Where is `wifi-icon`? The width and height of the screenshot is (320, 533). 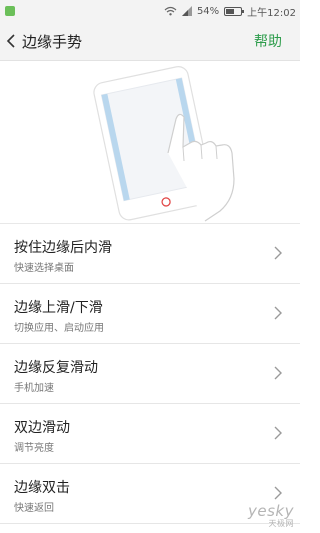 wifi-icon is located at coordinates (170, 11).